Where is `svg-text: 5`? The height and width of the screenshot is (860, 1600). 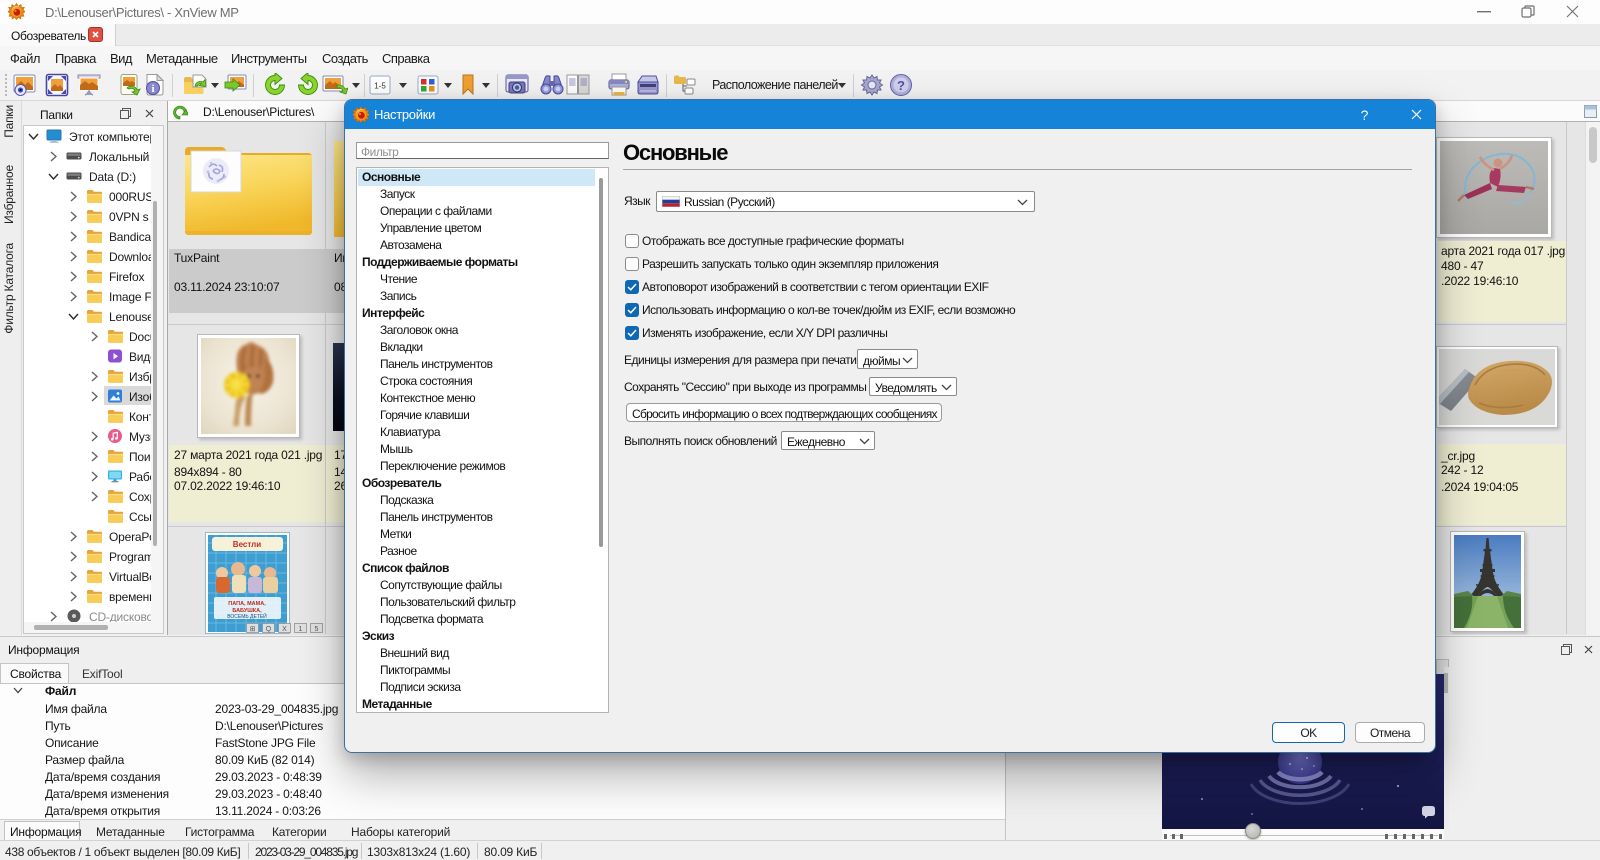 svg-text: 5 is located at coordinates (317, 629).